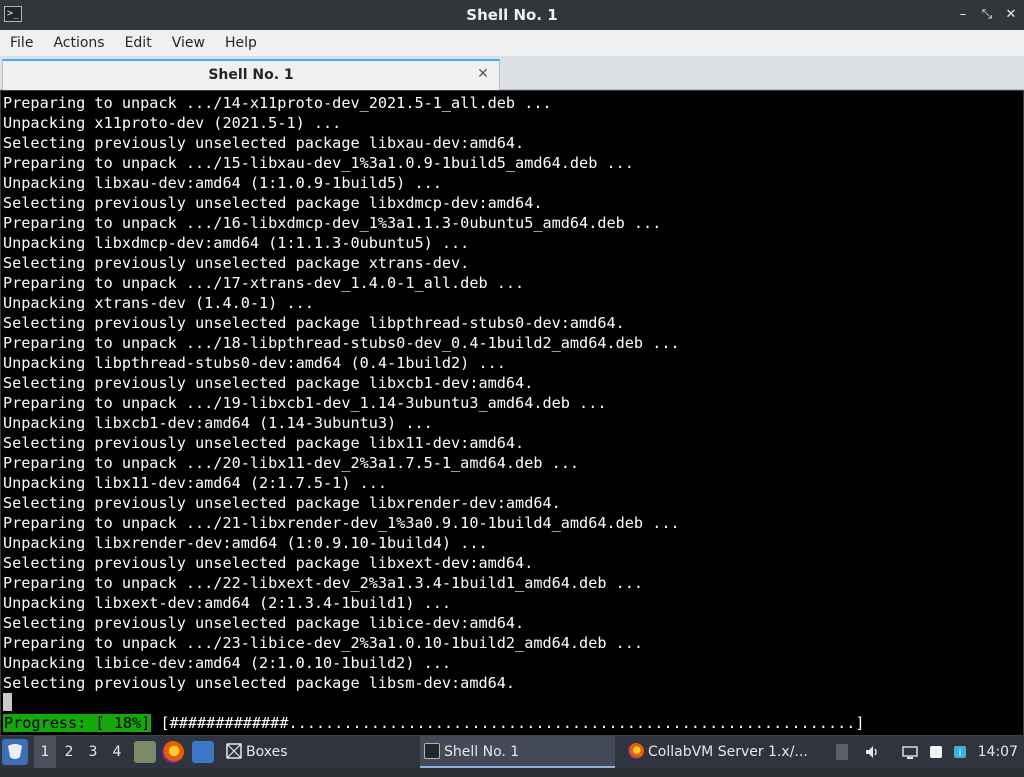 Image resolution: width=1024 pixels, height=777 pixels. Describe the element at coordinates (78, 43) in the screenshot. I see `menu-actions: Actions` at that location.